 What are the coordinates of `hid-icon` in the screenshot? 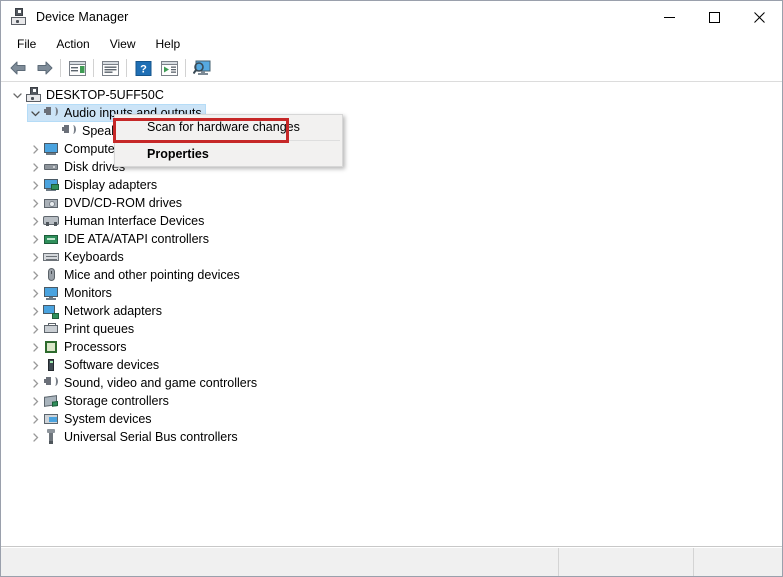 It's located at (51, 221).